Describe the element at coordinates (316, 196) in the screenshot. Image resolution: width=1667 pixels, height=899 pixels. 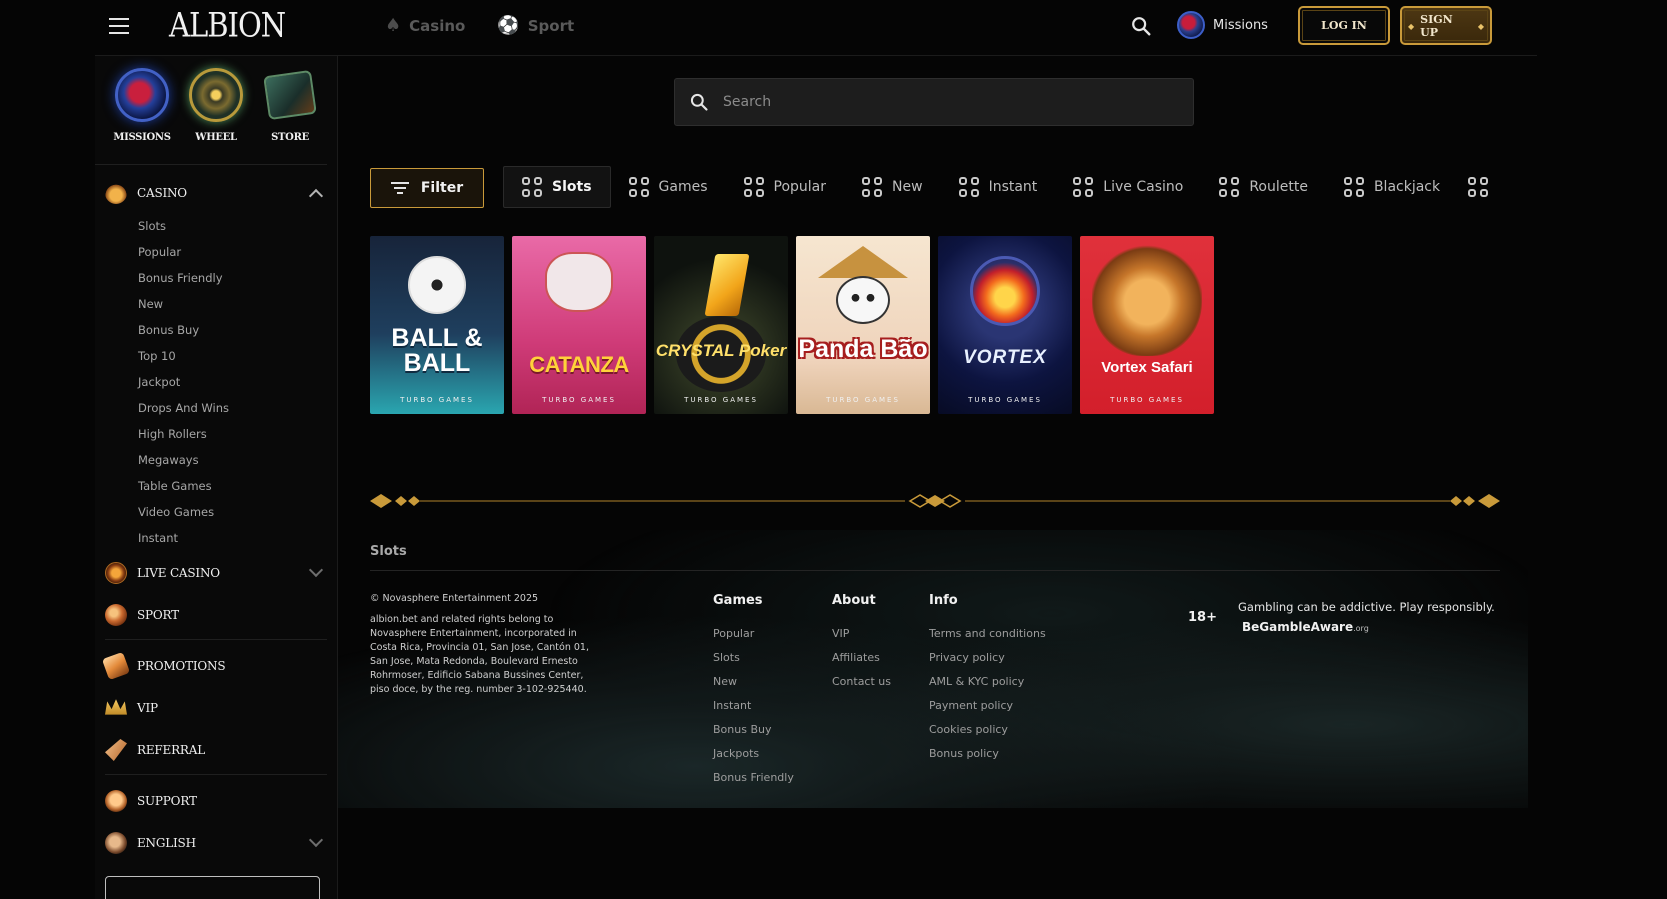
I see `chevron-up-icon` at that location.